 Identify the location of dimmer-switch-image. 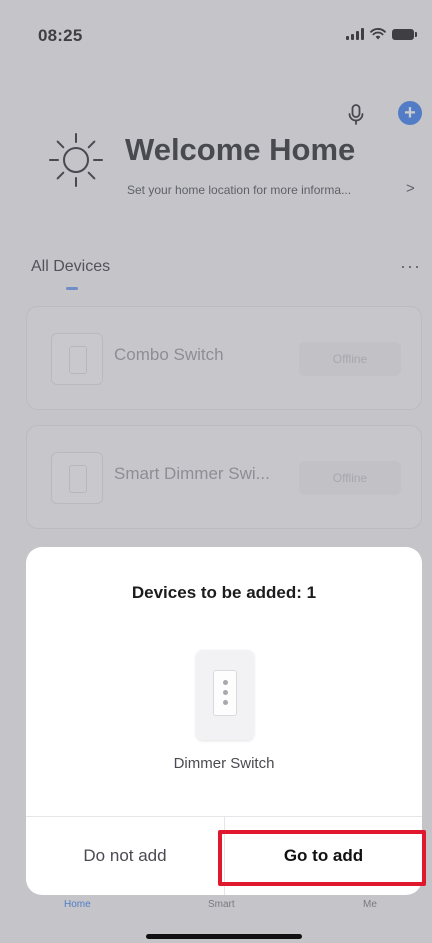
(225, 695).